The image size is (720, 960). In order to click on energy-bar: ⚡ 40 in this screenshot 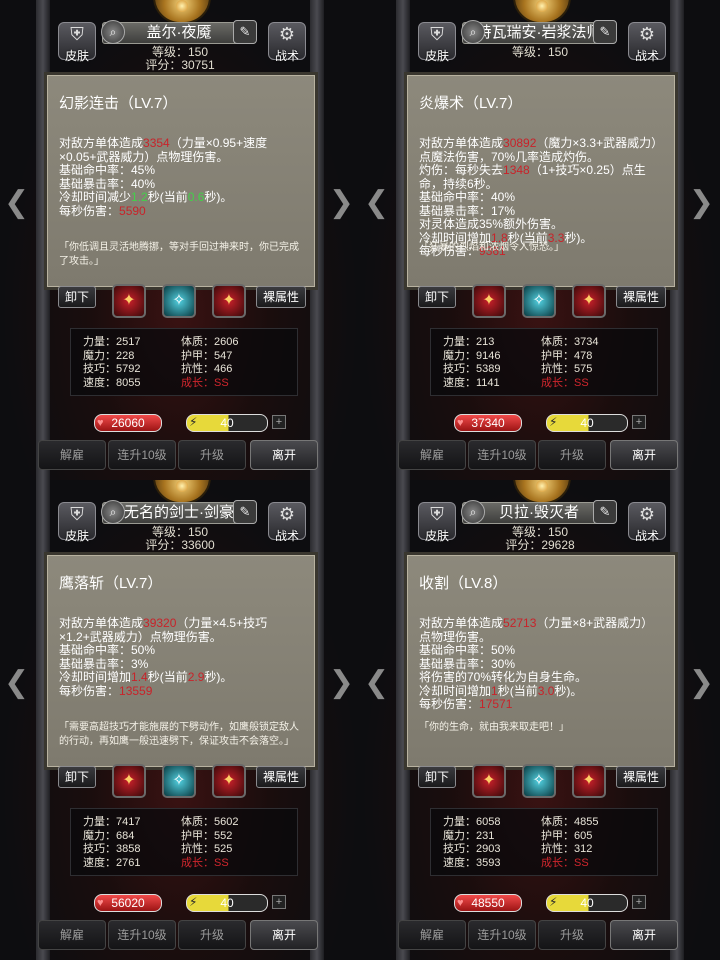, I will do `click(587, 423)`.